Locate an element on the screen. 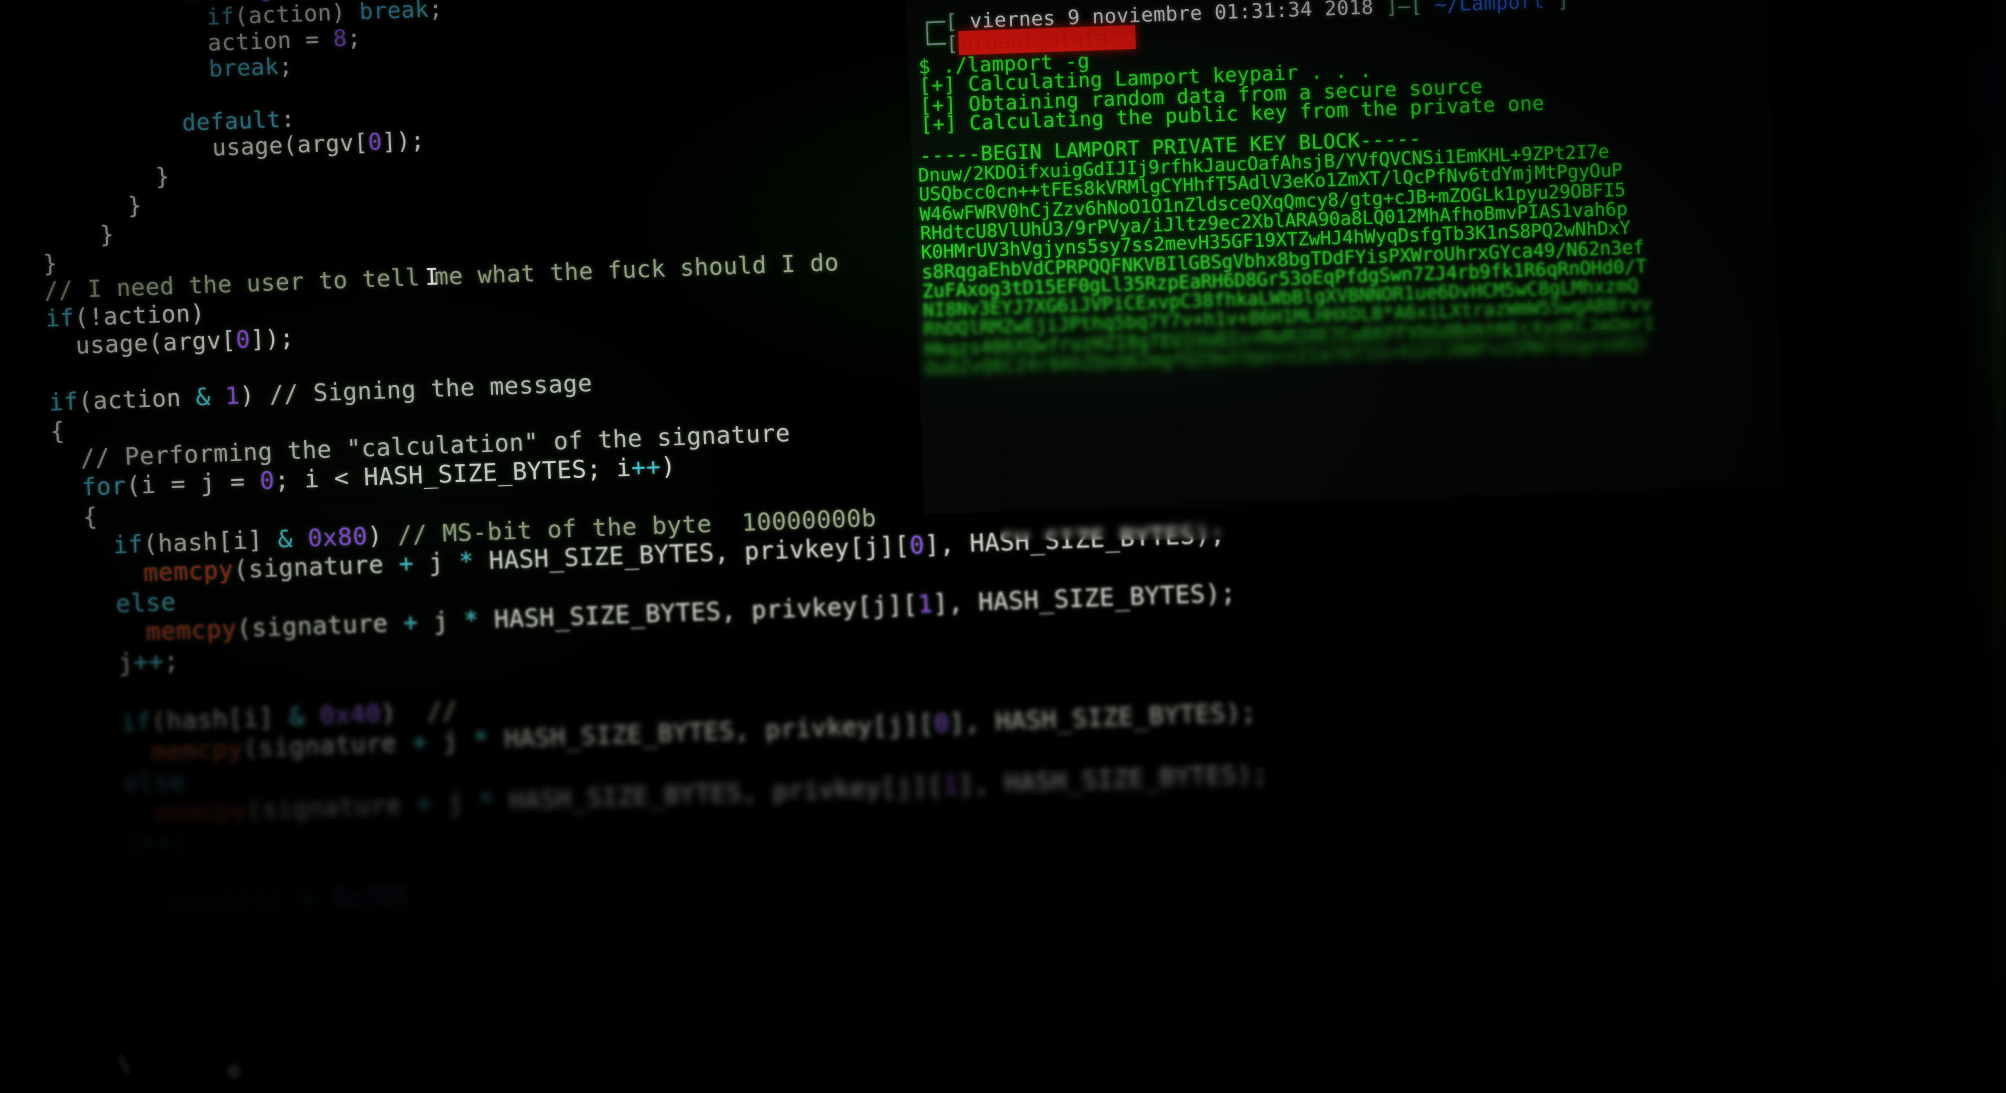 Image resolution: width=2006 pixels, height=1093 pixels. code-line: if(action & 1) // Signing the message is located at coordinates (320, 393).